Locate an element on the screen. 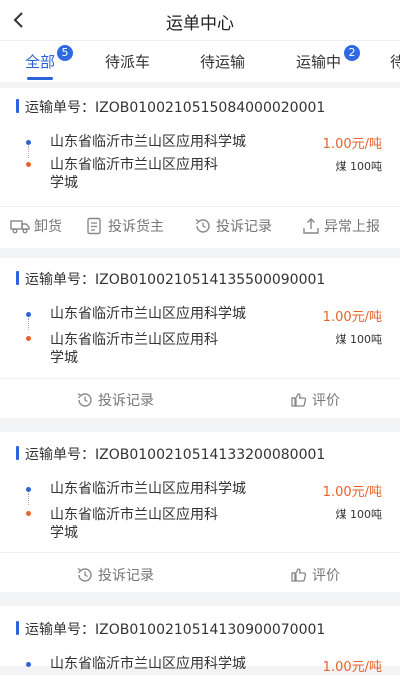 The image size is (400, 675). truck-icon is located at coordinates (20, 227).